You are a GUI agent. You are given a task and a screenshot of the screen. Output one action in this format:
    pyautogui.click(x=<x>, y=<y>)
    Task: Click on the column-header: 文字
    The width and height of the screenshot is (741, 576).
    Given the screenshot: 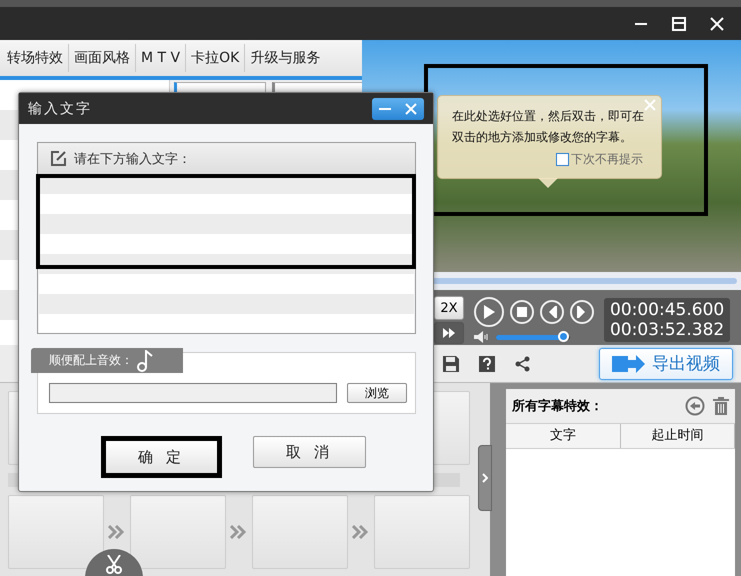 What is the action you would take?
    pyautogui.click(x=563, y=436)
    